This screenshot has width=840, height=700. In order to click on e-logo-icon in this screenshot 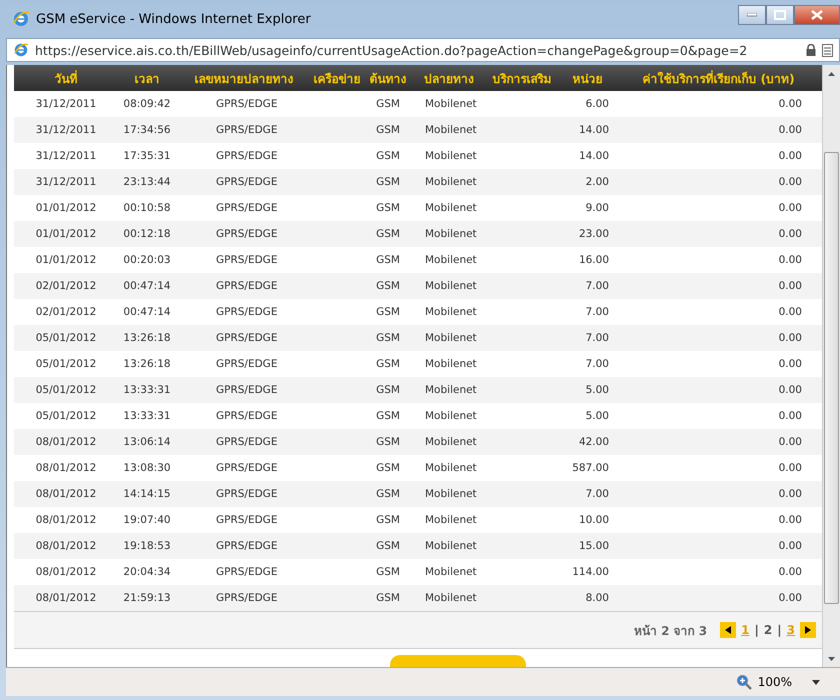, I will do `click(21, 19)`.